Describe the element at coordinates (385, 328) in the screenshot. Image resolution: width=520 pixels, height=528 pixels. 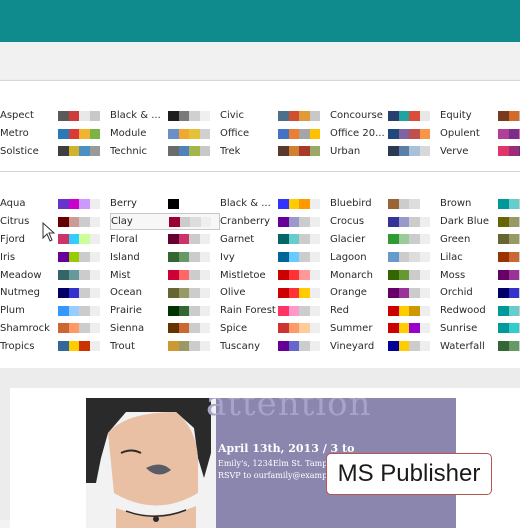
I see `color-scheme-item: Summer` at that location.